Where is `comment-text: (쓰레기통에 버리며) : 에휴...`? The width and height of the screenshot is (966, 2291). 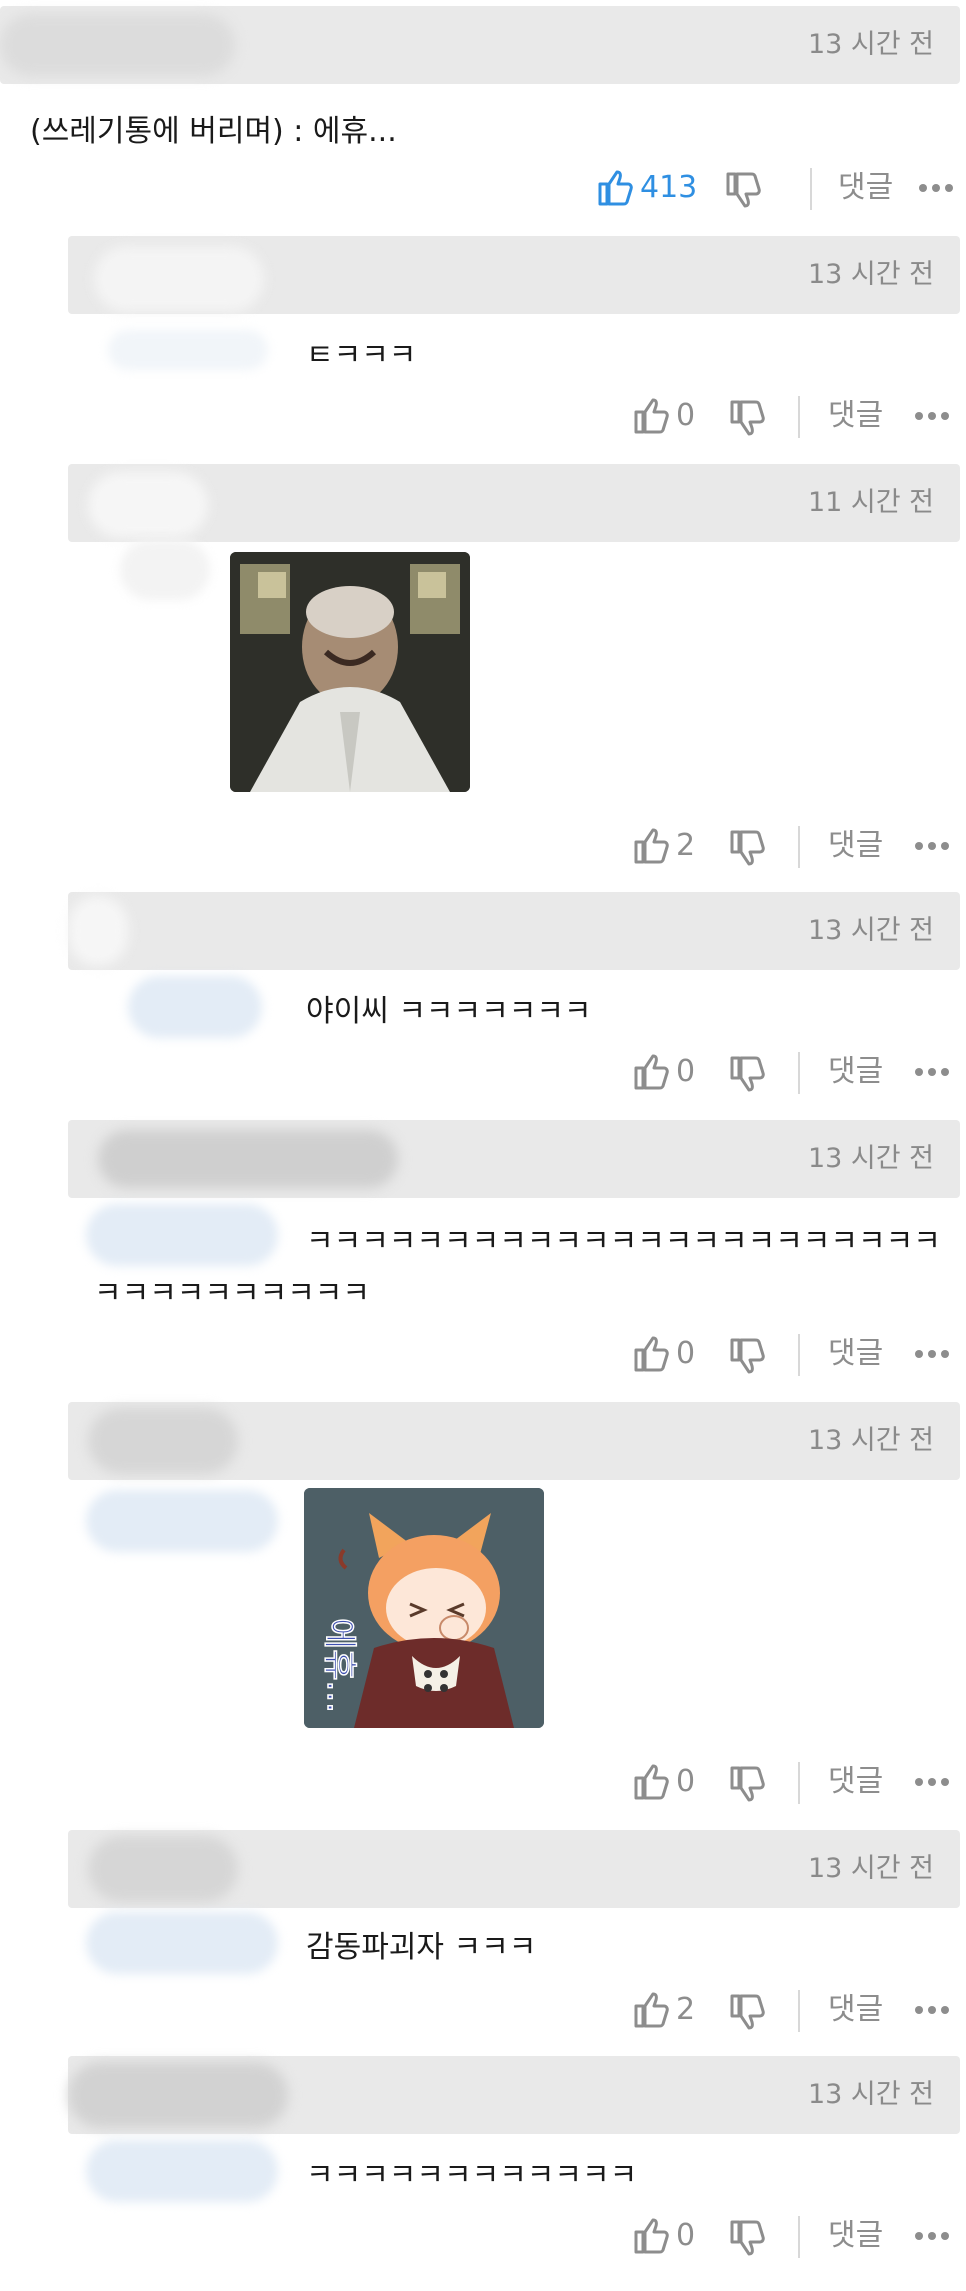 comment-text: (쓰레기통에 버리며) : 에휴... is located at coordinates (213, 131).